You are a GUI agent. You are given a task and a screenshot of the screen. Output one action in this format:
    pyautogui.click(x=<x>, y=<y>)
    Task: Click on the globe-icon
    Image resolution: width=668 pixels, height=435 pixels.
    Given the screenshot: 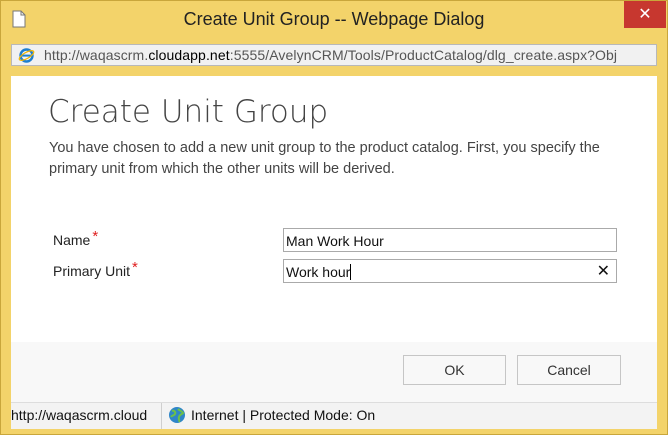 What is the action you would take?
    pyautogui.click(x=177, y=415)
    